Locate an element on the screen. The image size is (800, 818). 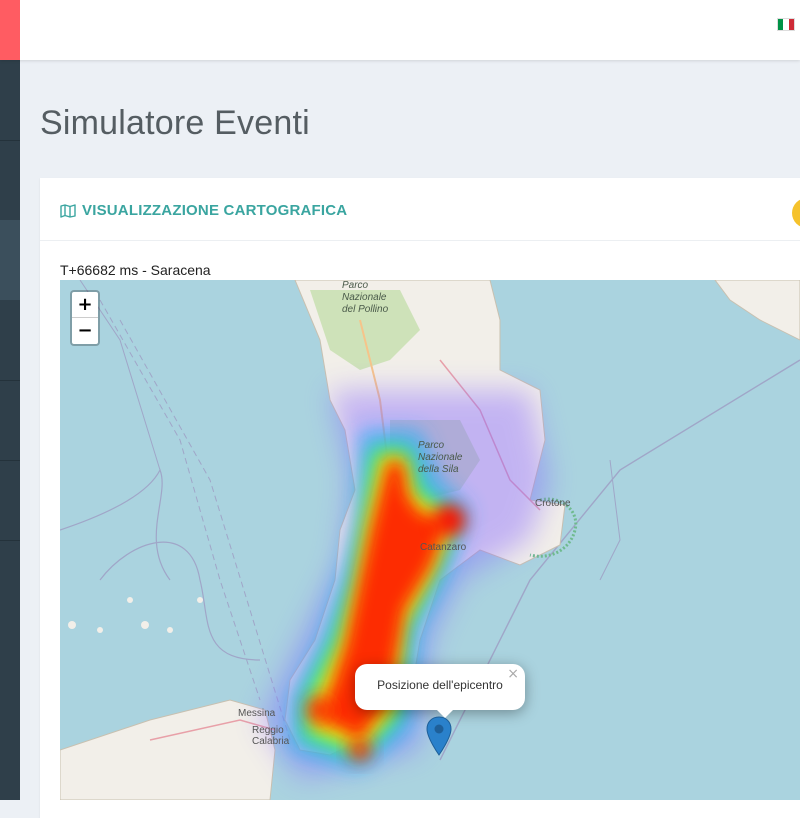
card-title: VISUALIZZAZIONE CARTOGRAFICA is located at coordinates (203, 210).